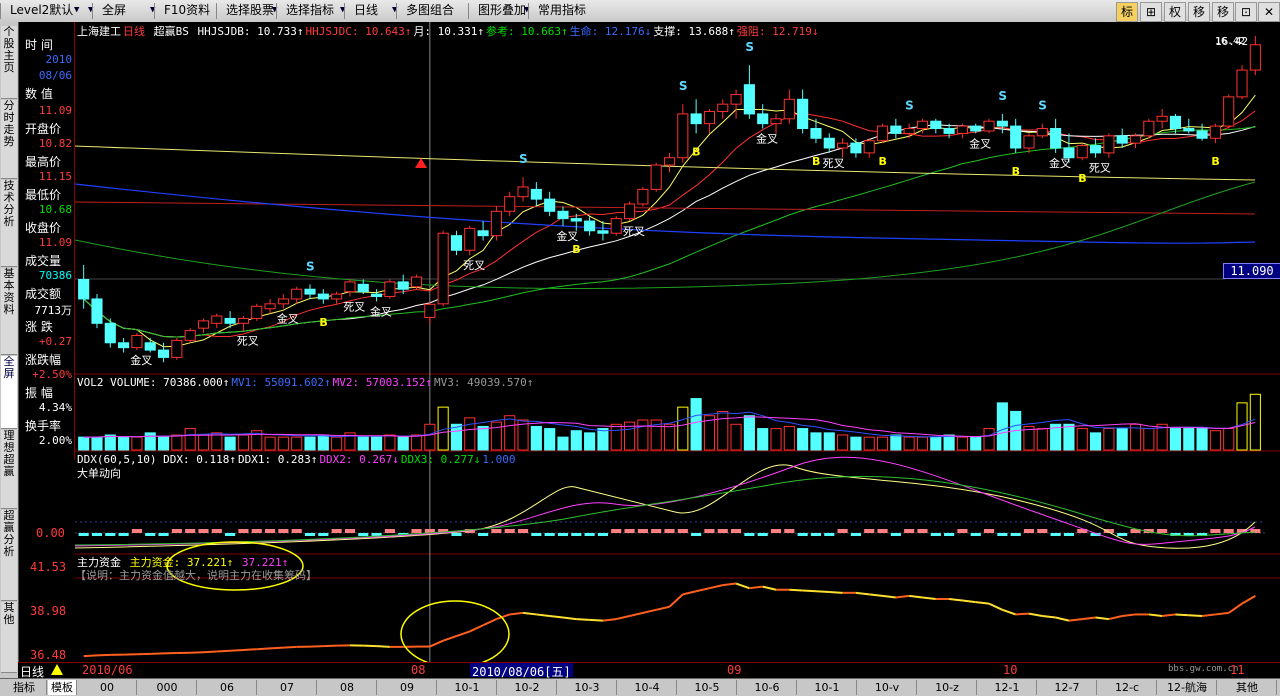 The width and height of the screenshot is (1280, 696). I want to click on bottom-tab-18: 12-7, so click(1067, 687).